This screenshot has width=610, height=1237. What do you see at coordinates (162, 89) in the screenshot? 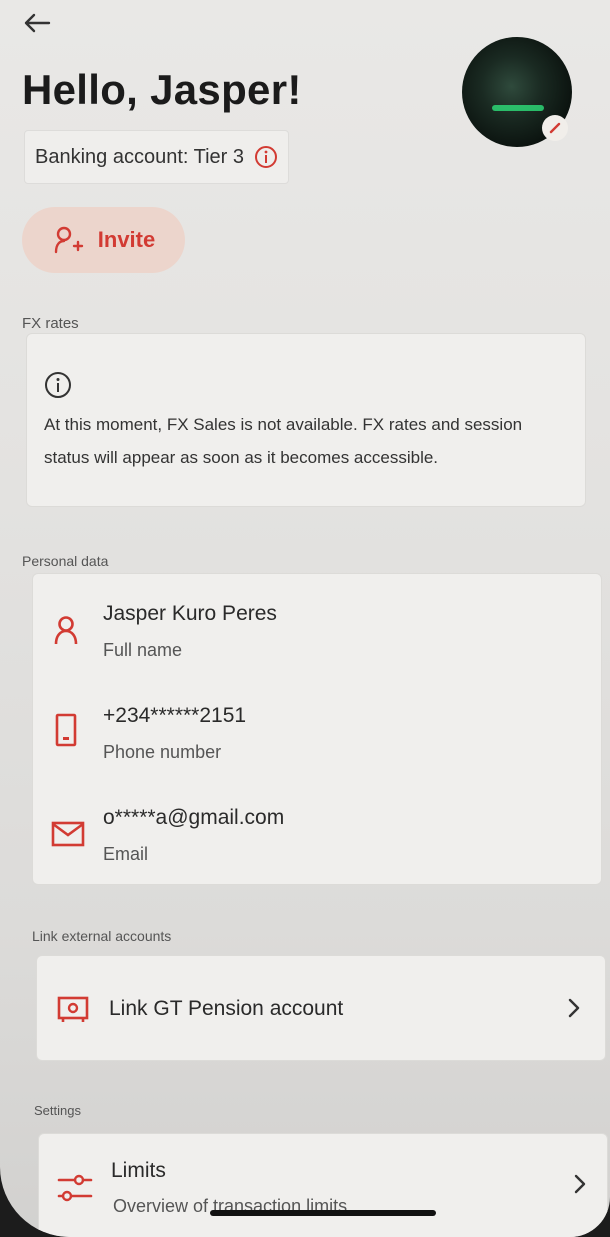
I see `page-title: Hello, Jasper!` at bounding box center [162, 89].